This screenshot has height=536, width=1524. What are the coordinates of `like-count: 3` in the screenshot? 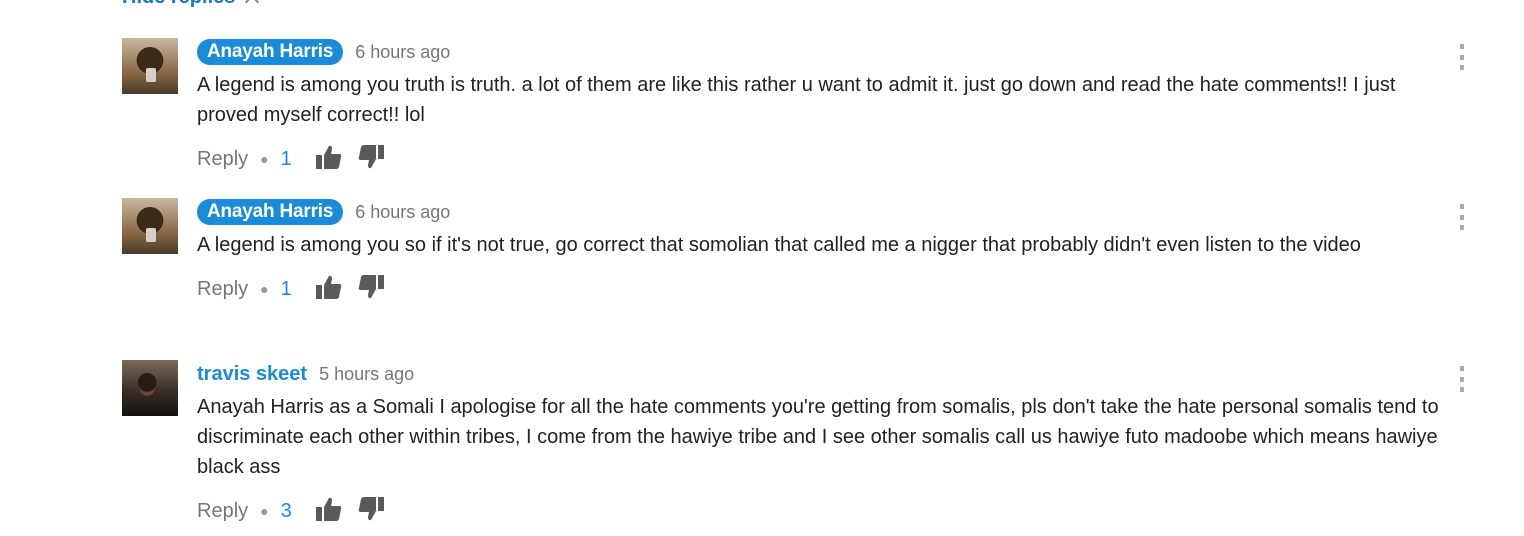 It's located at (286, 510).